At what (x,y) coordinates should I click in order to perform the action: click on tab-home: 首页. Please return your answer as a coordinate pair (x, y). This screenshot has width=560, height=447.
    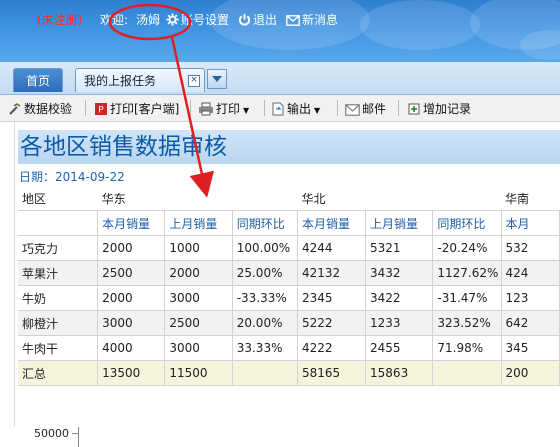
    Looking at the image, I should click on (38, 80).